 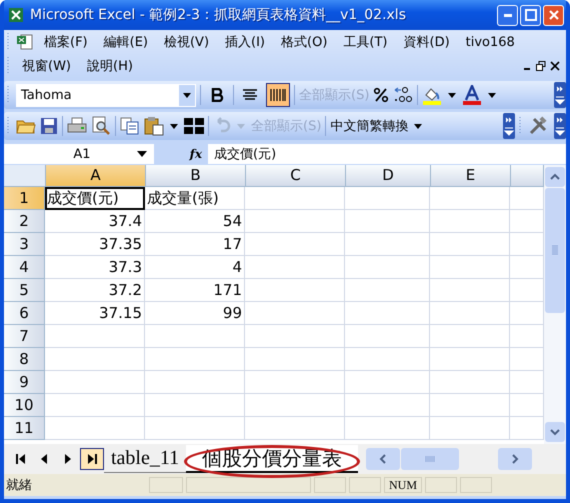 I want to click on table-cell: 4, so click(x=195, y=267).